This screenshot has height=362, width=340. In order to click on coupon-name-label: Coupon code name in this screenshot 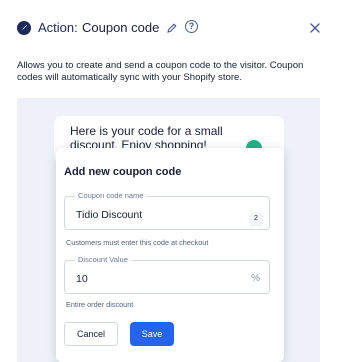, I will do `click(111, 195)`.